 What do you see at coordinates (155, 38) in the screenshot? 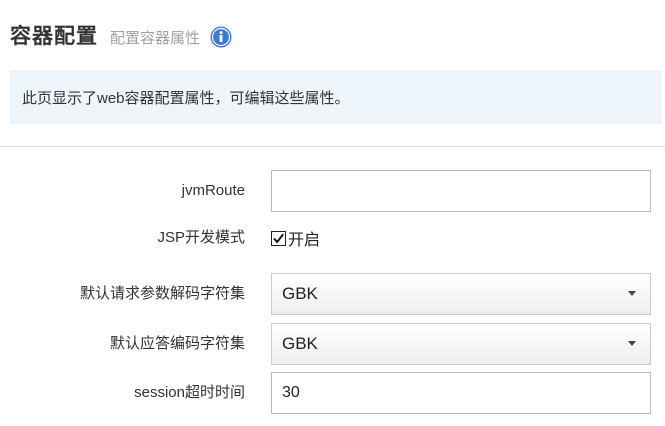
I see `page-subtitle: 配置容器属性` at bounding box center [155, 38].